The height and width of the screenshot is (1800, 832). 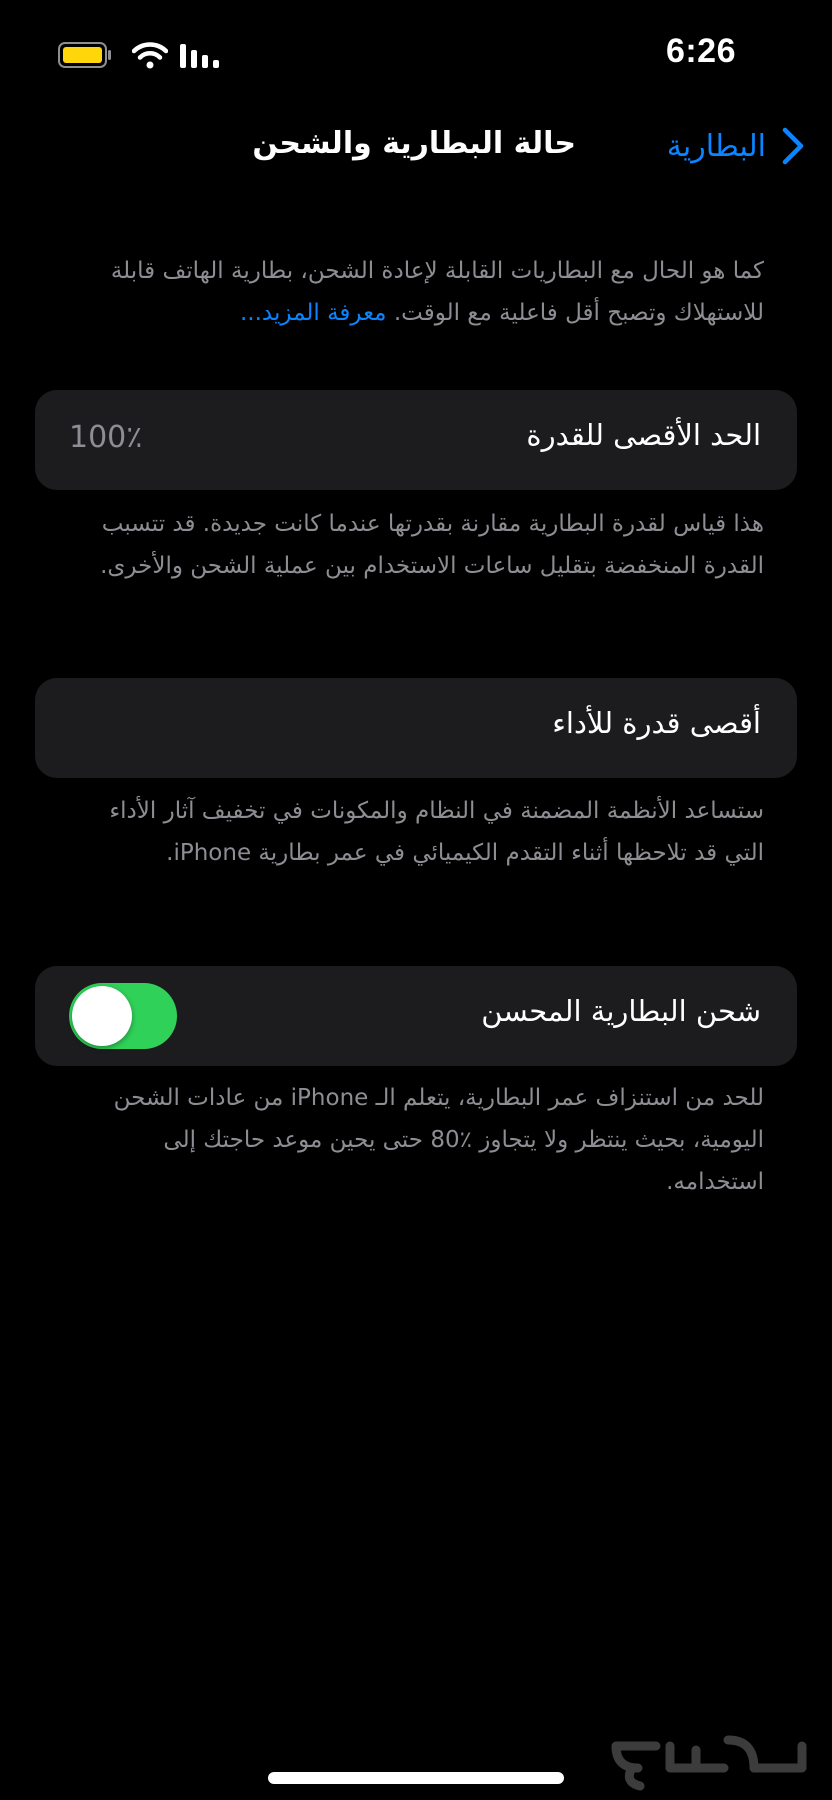 I want to click on battery-low-power-icon, so click(x=84, y=55).